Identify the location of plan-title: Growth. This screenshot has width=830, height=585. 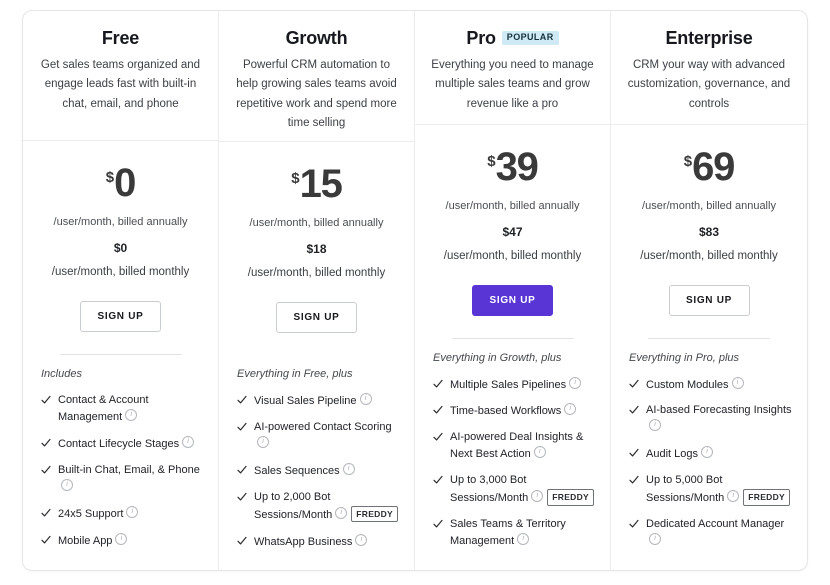
(316, 37).